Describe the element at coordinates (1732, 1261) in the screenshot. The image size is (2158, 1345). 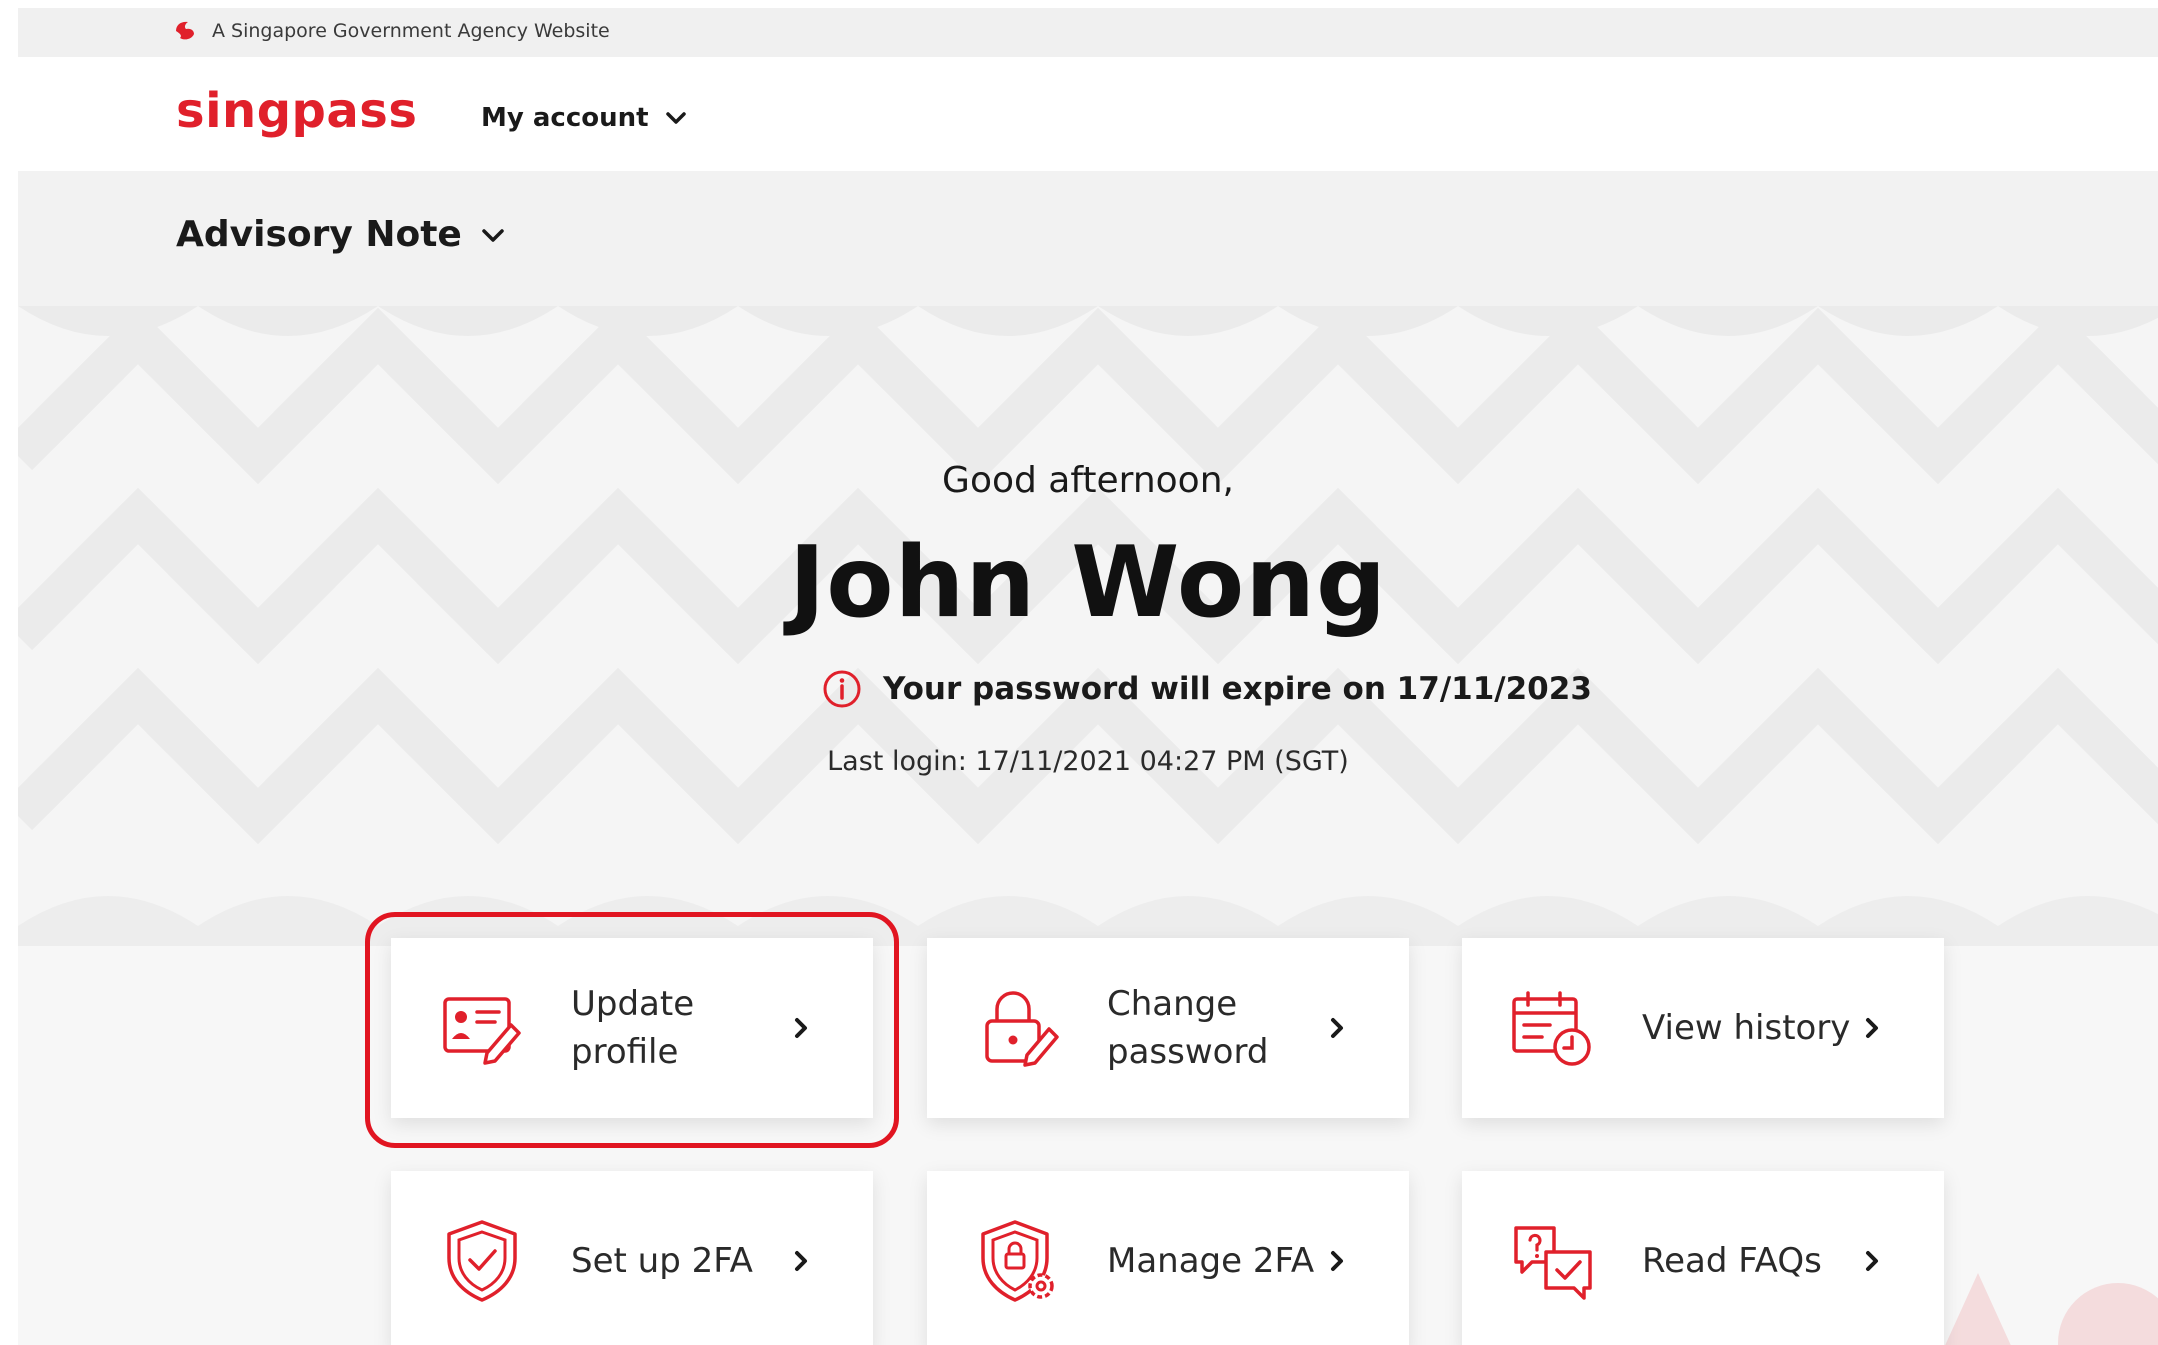
I see `card-label: Read FAQs` at that location.